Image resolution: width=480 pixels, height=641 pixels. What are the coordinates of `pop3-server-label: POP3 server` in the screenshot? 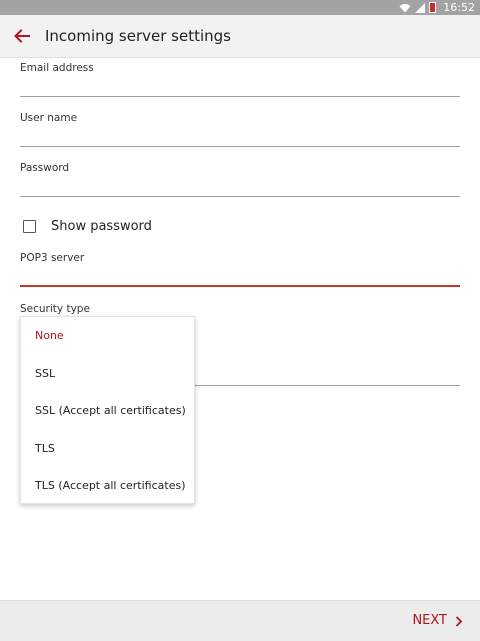 It's located at (52, 258).